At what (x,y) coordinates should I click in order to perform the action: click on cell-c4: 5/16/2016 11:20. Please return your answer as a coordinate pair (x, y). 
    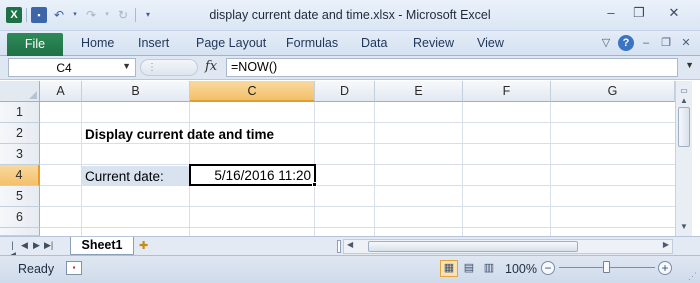
    Looking at the image, I should click on (262, 175).